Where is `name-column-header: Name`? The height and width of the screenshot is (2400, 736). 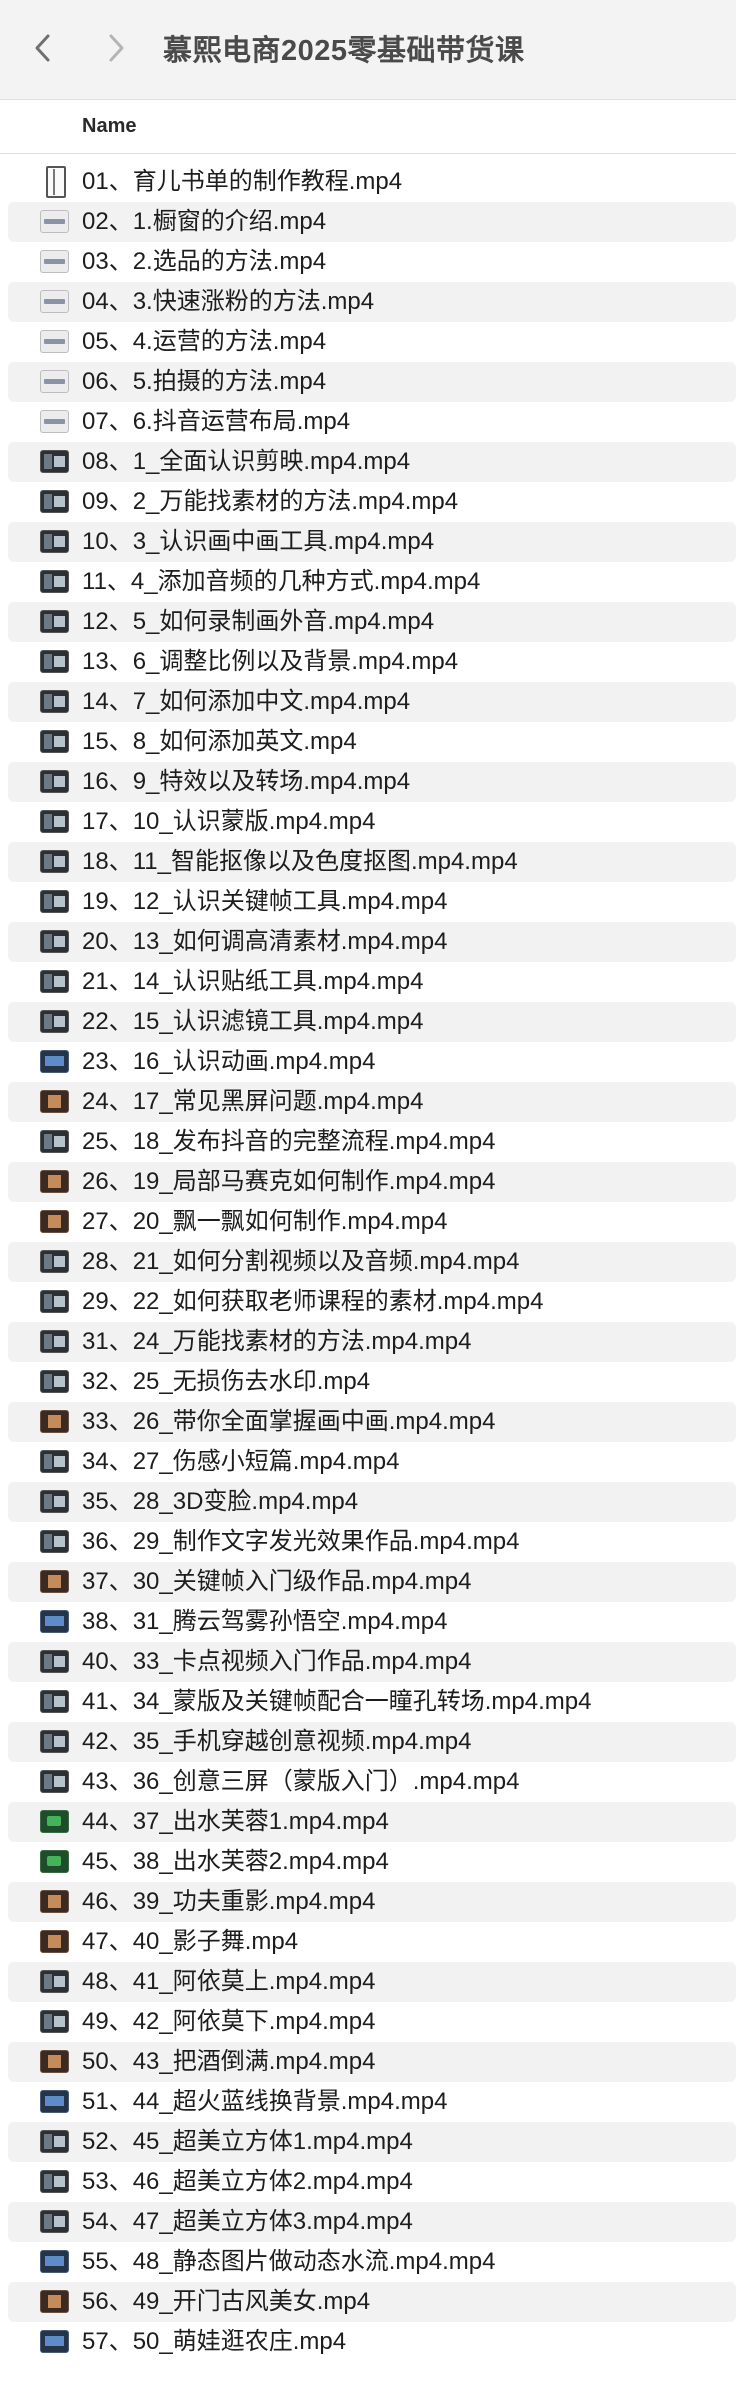
name-column-header: Name is located at coordinates (109, 126).